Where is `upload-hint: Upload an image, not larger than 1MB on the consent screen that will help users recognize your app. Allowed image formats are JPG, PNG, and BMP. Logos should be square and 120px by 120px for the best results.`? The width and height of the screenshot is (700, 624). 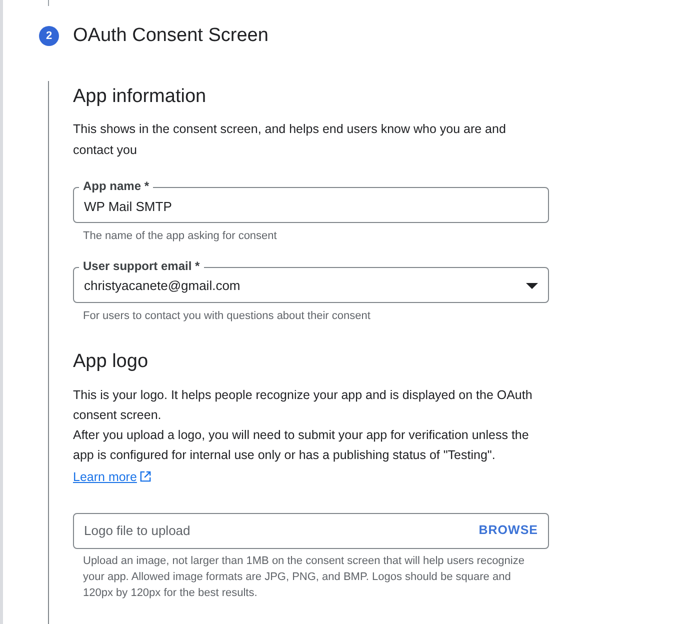 upload-hint: Upload an image, not larger than 1MB on the consent screen that will help users recognize your app. Allowed image formats are JPG, PNG, and BMP. Logos should be square and 120px by 120px for the best results. is located at coordinates (304, 577).